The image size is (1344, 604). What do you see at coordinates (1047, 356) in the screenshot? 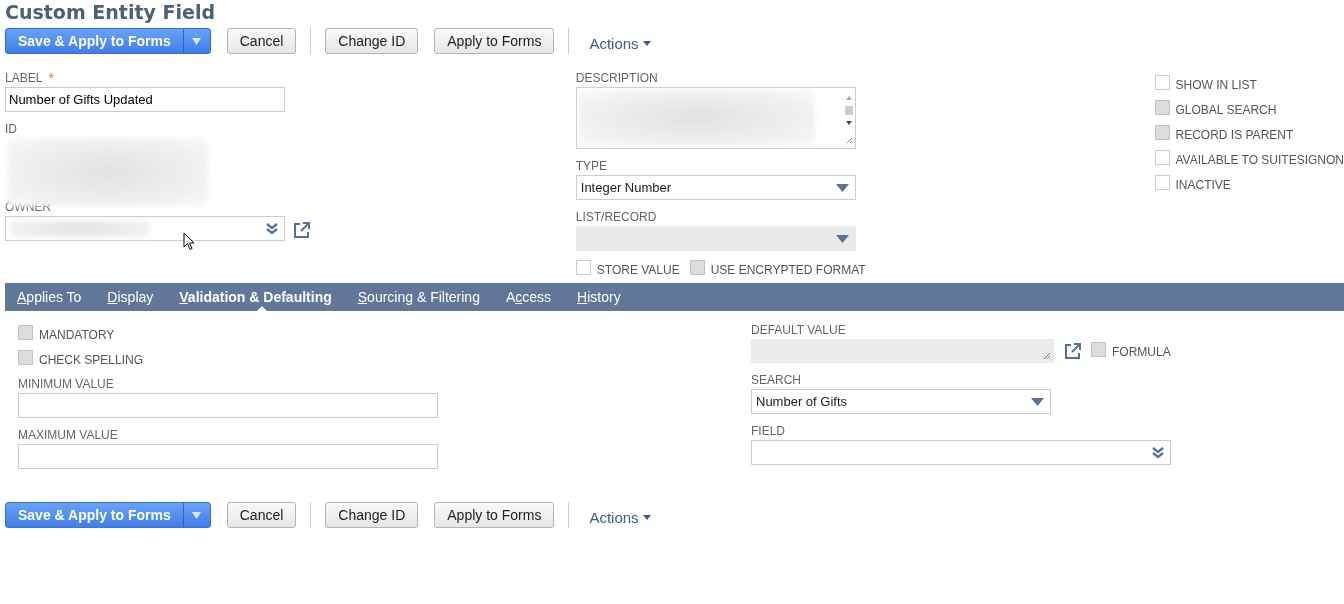
I see `resize-grip-icon` at bounding box center [1047, 356].